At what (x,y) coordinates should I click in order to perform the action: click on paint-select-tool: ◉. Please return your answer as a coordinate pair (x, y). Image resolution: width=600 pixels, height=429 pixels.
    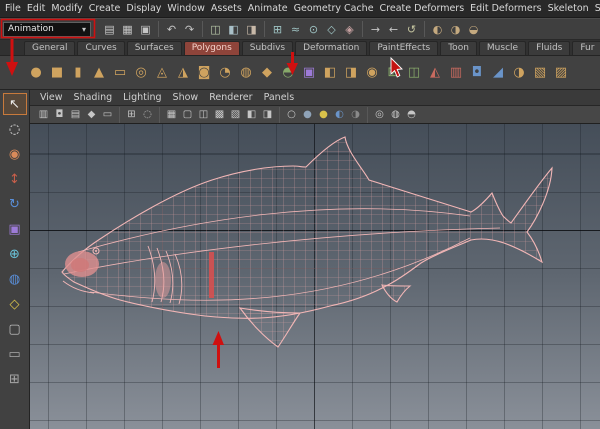
    Looking at the image, I should click on (15, 154).